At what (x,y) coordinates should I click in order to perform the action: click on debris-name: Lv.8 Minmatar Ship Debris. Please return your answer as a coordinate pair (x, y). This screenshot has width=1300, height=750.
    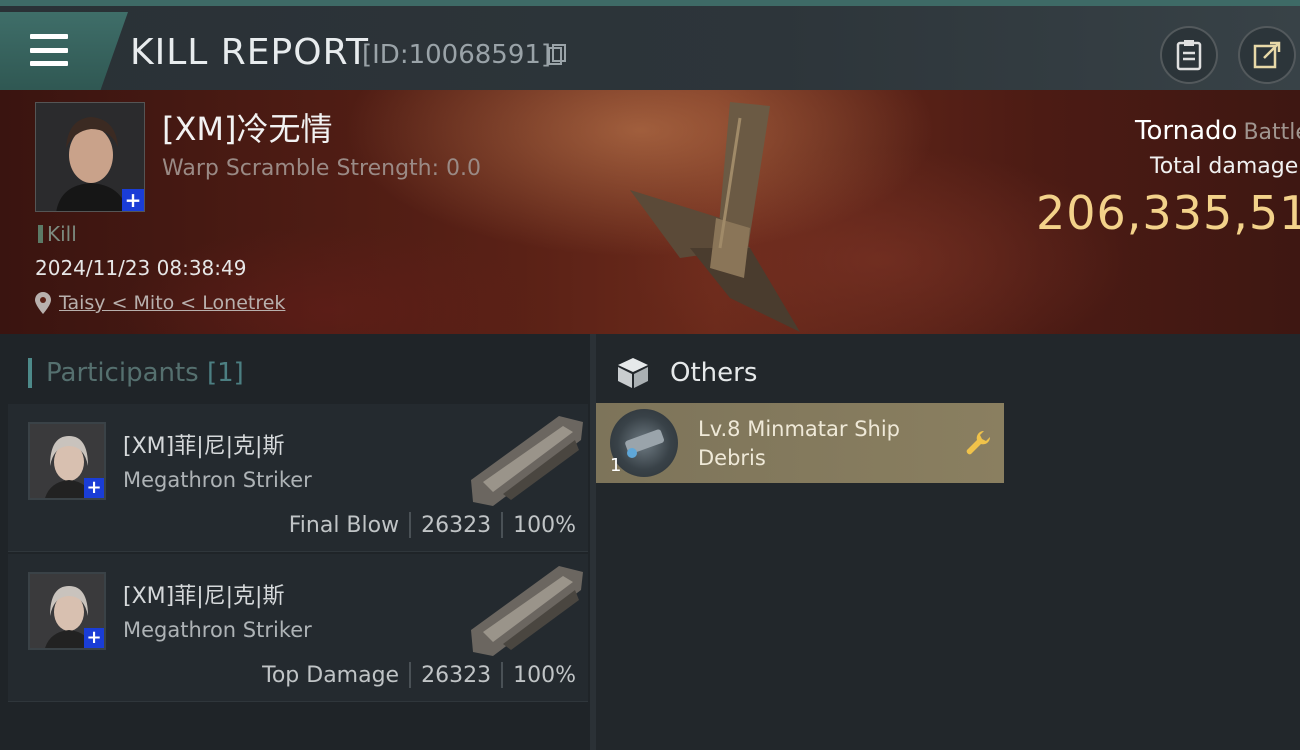
    Looking at the image, I should click on (799, 443).